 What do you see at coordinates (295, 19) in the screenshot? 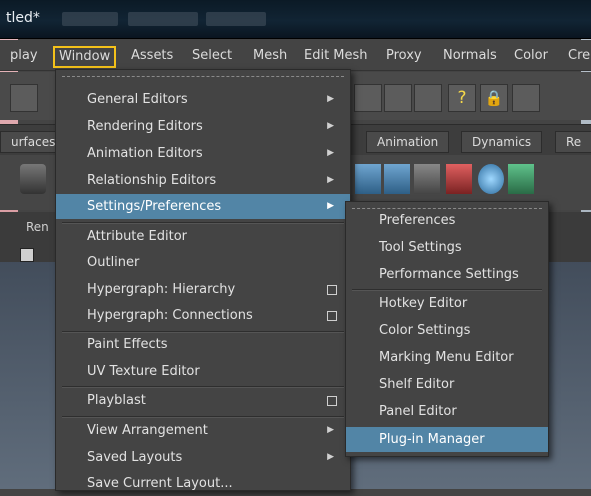
I see `title-bar: tled*` at bounding box center [295, 19].